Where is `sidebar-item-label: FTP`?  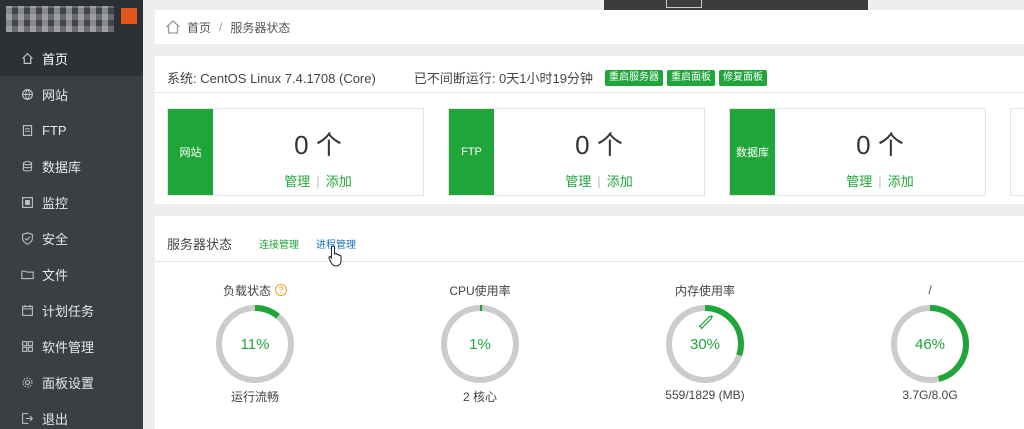 sidebar-item-label: FTP is located at coordinates (54, 130).